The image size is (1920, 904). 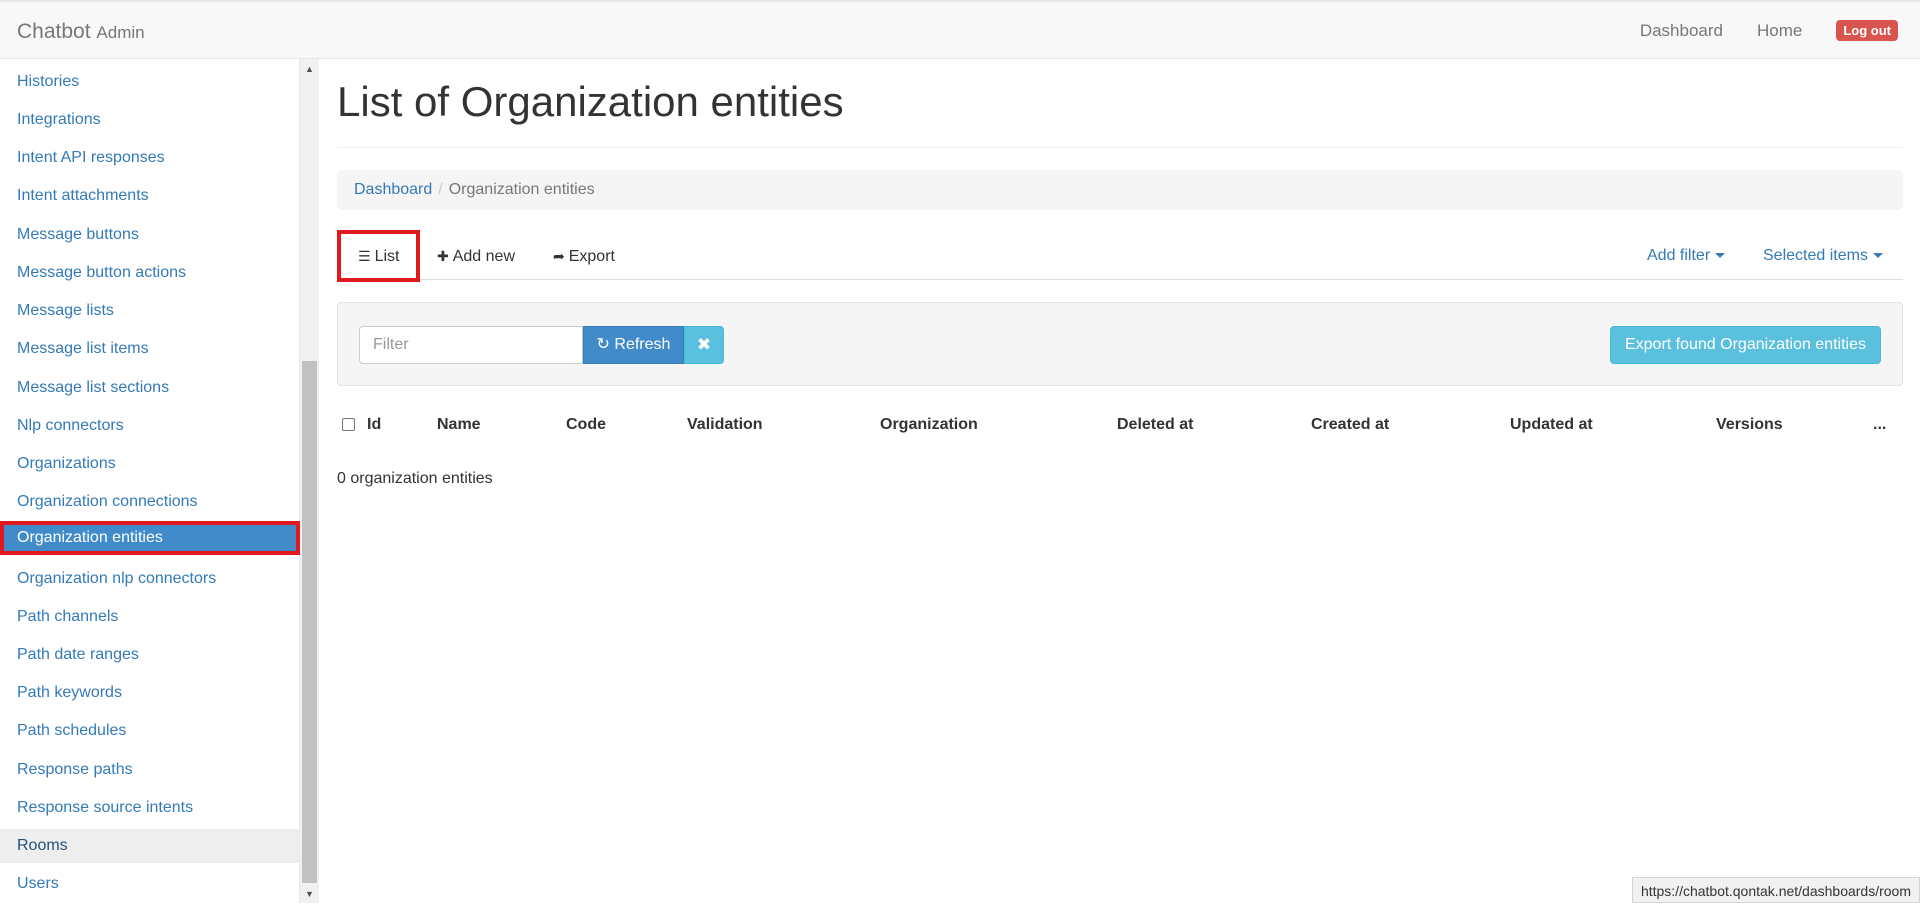 I want to click on sidebar-item-path-schedules: Path schedules, so click(x=150, y=731).